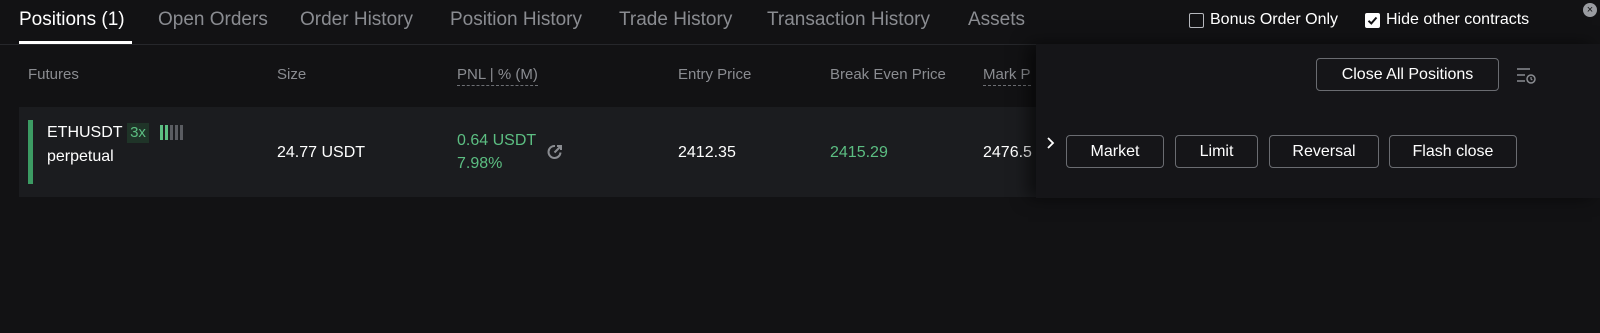 The image size is (1600, 333). What do you see at coordinates (675, 20) in the screenshot?
I see `tab-trade-history: Trade History` at bounding box center [675, 20].